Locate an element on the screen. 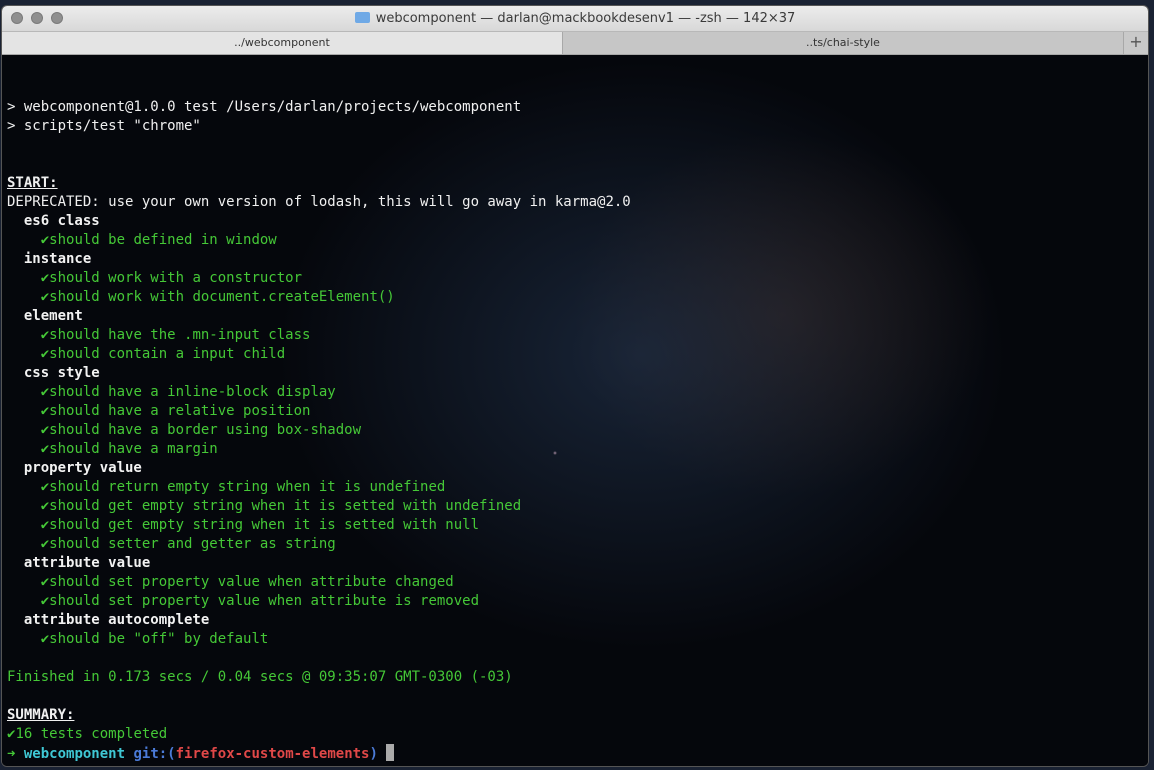 Image resolution: width=1154 pixels, height=770 pixels. test-result-line: ✔should be "off" by default is located at coordinates (138, 639).